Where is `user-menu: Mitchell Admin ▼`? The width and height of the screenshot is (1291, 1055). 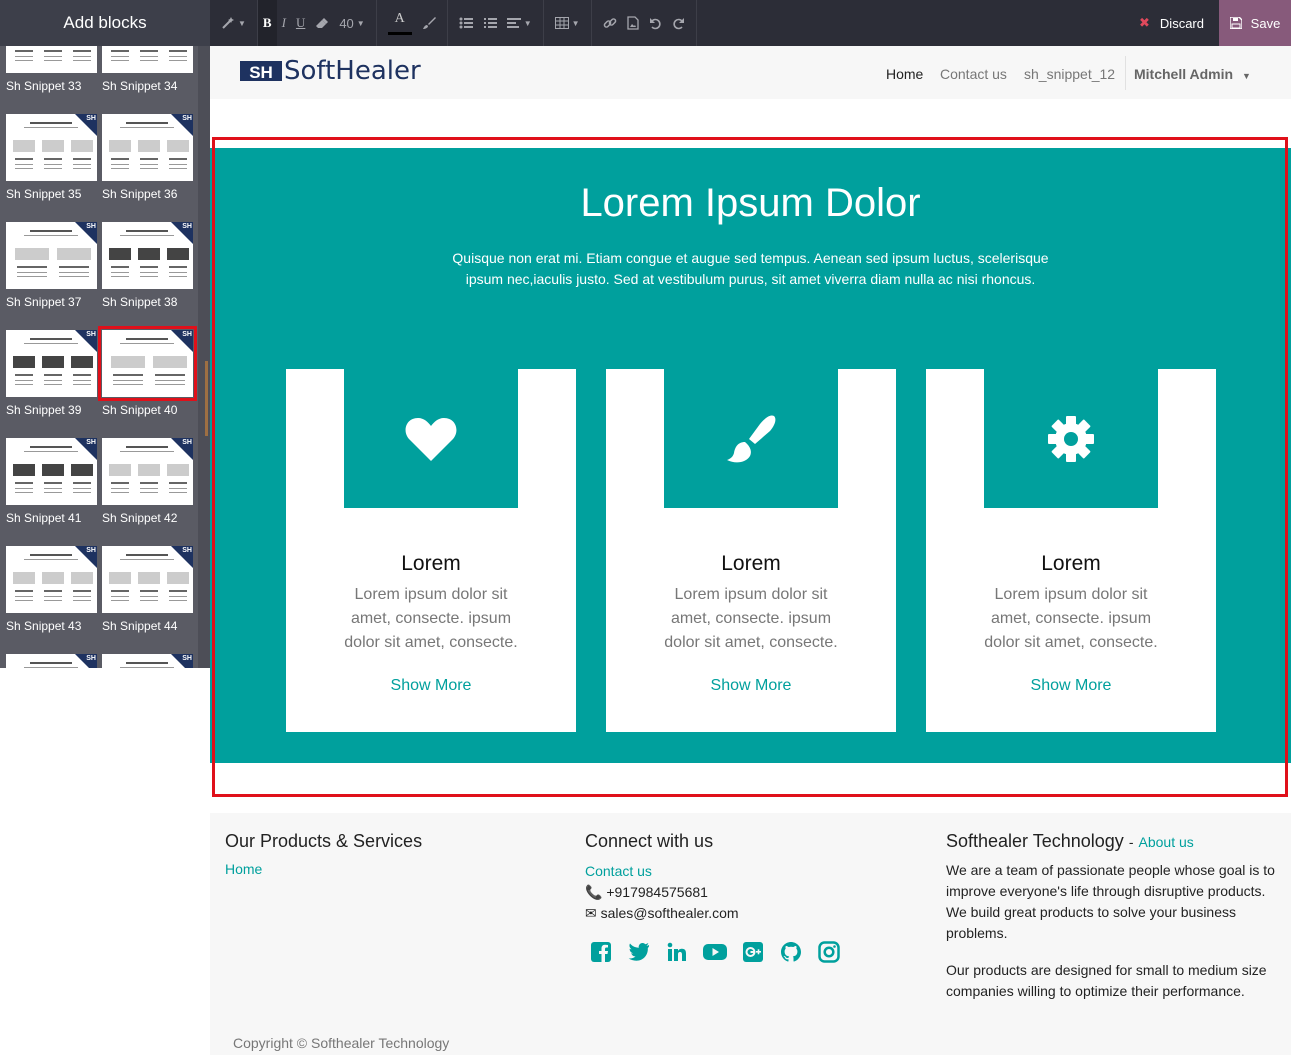
user-menu: Mitchell Admin ▼ is located at coordinates (1192, 74).